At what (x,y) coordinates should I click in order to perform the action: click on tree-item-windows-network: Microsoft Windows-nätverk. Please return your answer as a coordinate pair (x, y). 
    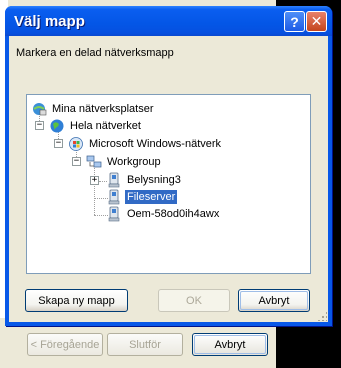
    Looking at the image, I should click on (145, 144).